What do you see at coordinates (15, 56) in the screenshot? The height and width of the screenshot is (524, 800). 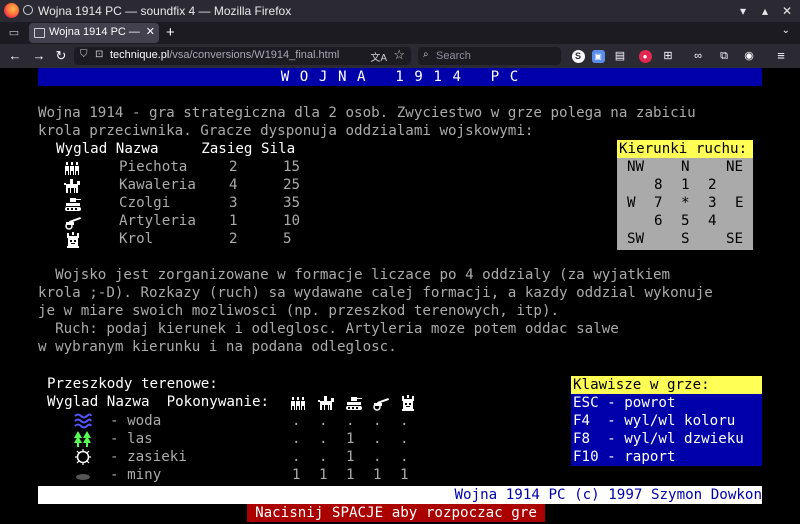 I see `back-arrow-icon: ←` at bounding box center [15, 56].